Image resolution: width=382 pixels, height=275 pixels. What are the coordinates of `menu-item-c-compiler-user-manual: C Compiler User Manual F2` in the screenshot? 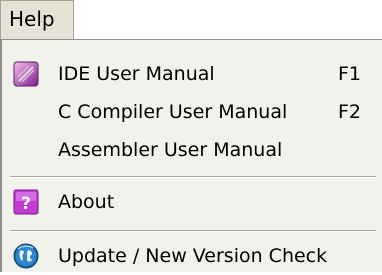 It's located at (192, 112).